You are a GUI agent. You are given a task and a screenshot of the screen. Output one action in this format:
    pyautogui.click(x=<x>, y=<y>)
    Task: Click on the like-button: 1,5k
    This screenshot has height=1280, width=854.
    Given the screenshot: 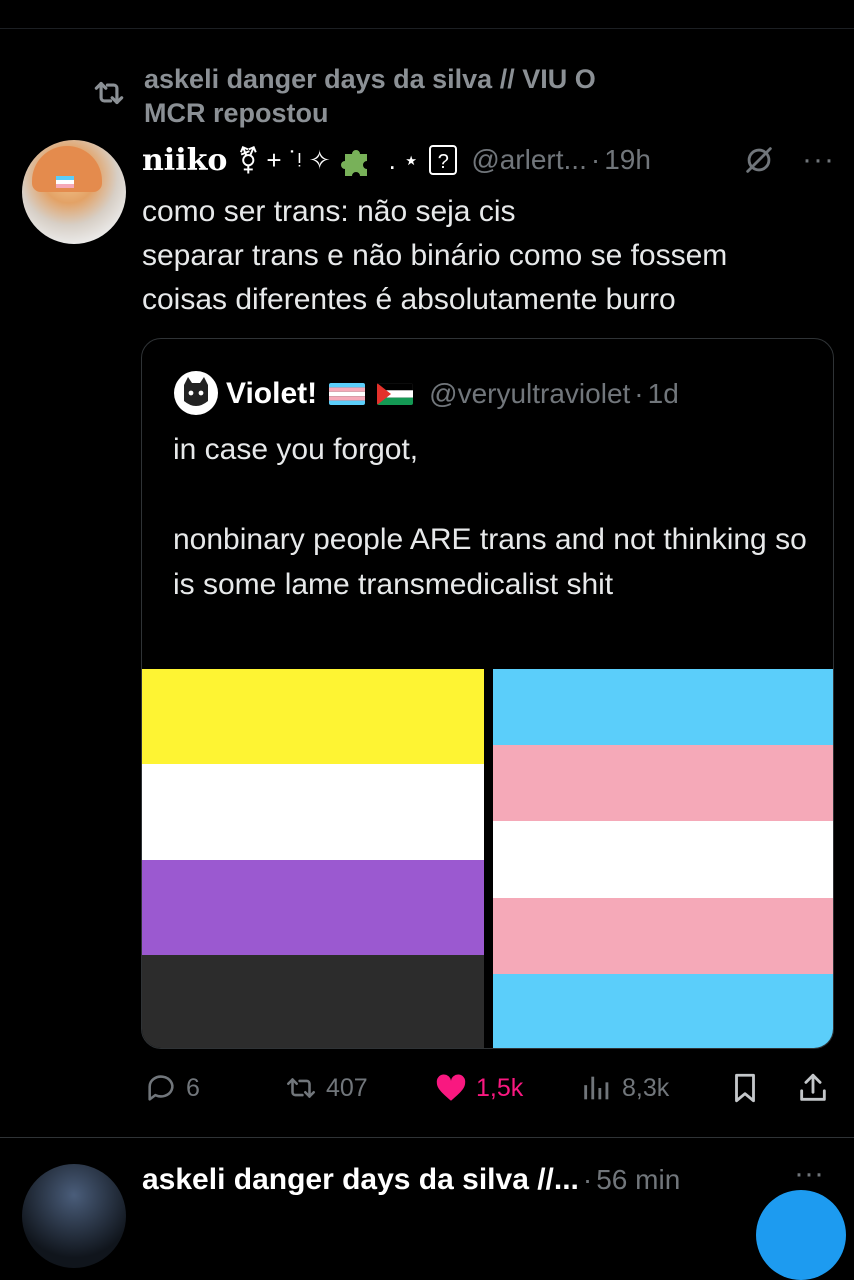 What is the action you would take?
    pyautogui.click(x=478, y=1088)
    